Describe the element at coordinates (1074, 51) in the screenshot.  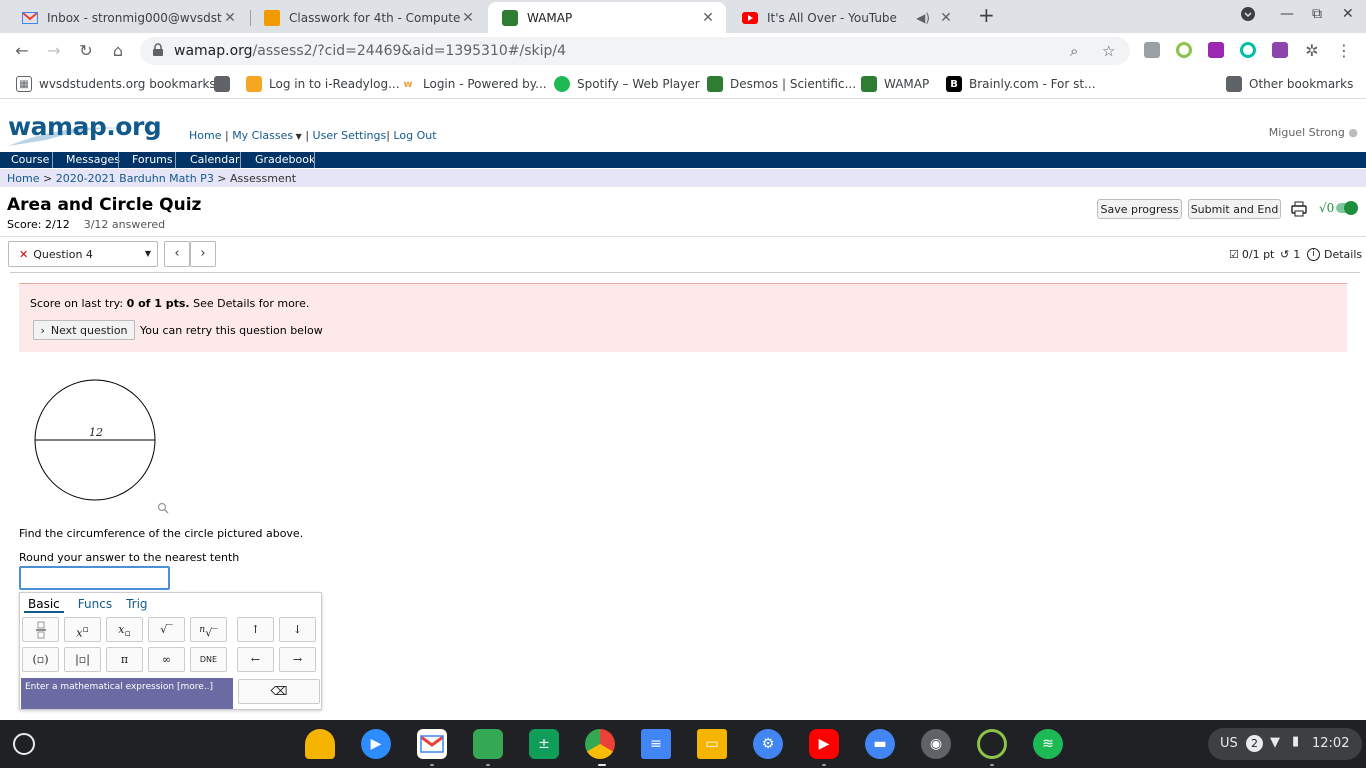
I see `zoom-icon: ⌕` at that location.